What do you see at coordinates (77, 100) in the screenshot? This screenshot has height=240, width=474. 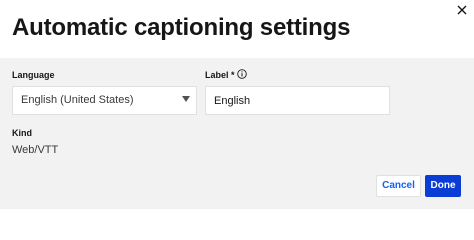 I see `language-selected-value: English (United States)` at bounding box center [77, 100].